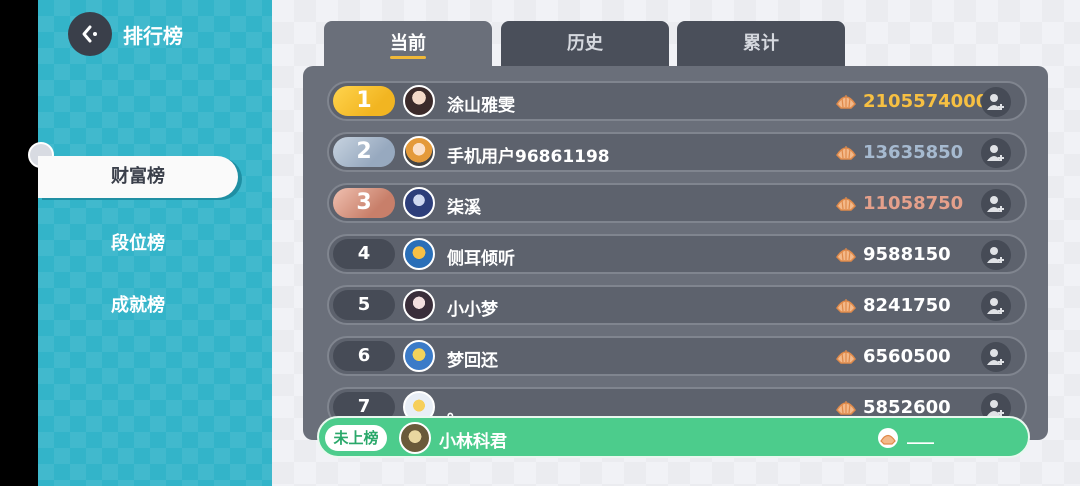 The image size is (1080, 486). Describe the element at coordinates (464, 208) in the screenshot. I see `player-name: 柒溪` at that location.